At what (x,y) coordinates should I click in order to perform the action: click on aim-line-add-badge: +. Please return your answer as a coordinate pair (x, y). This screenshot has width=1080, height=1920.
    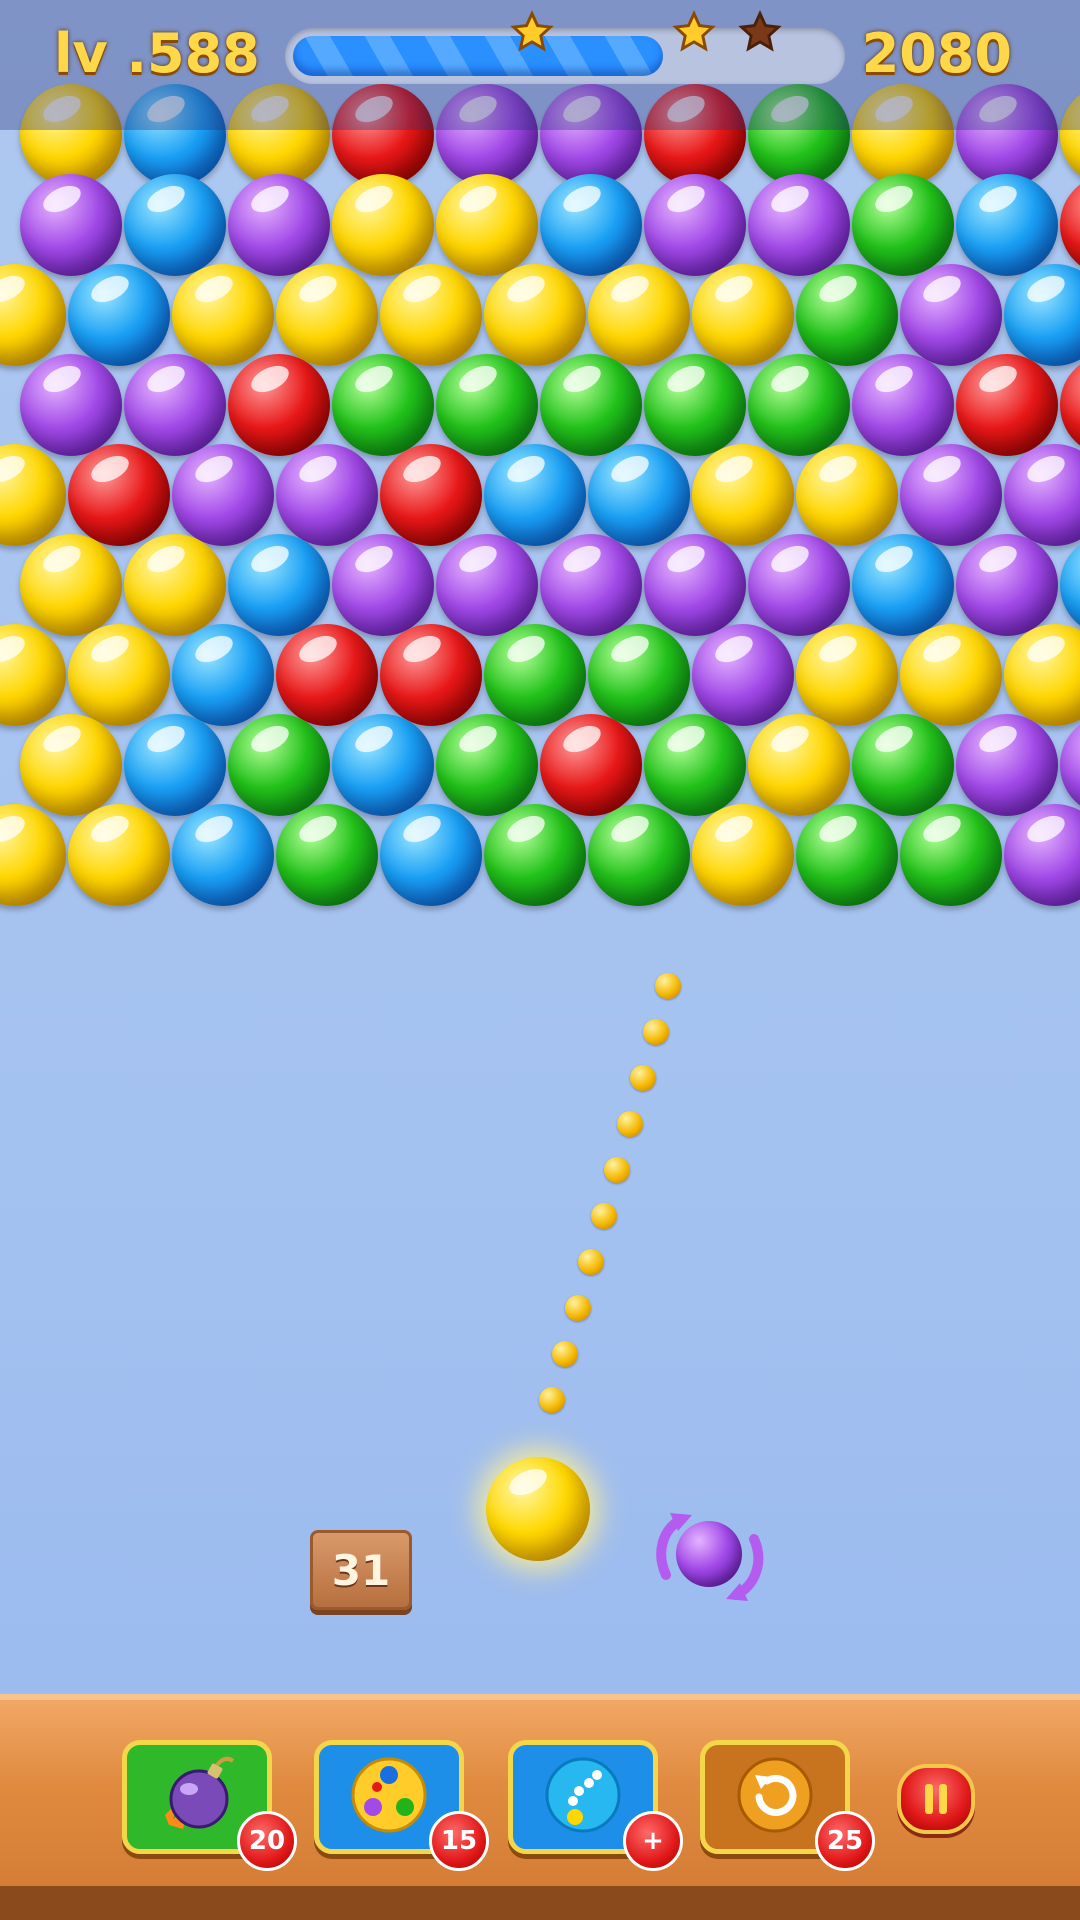
    Looking at the image, I should click on (653, 1841).